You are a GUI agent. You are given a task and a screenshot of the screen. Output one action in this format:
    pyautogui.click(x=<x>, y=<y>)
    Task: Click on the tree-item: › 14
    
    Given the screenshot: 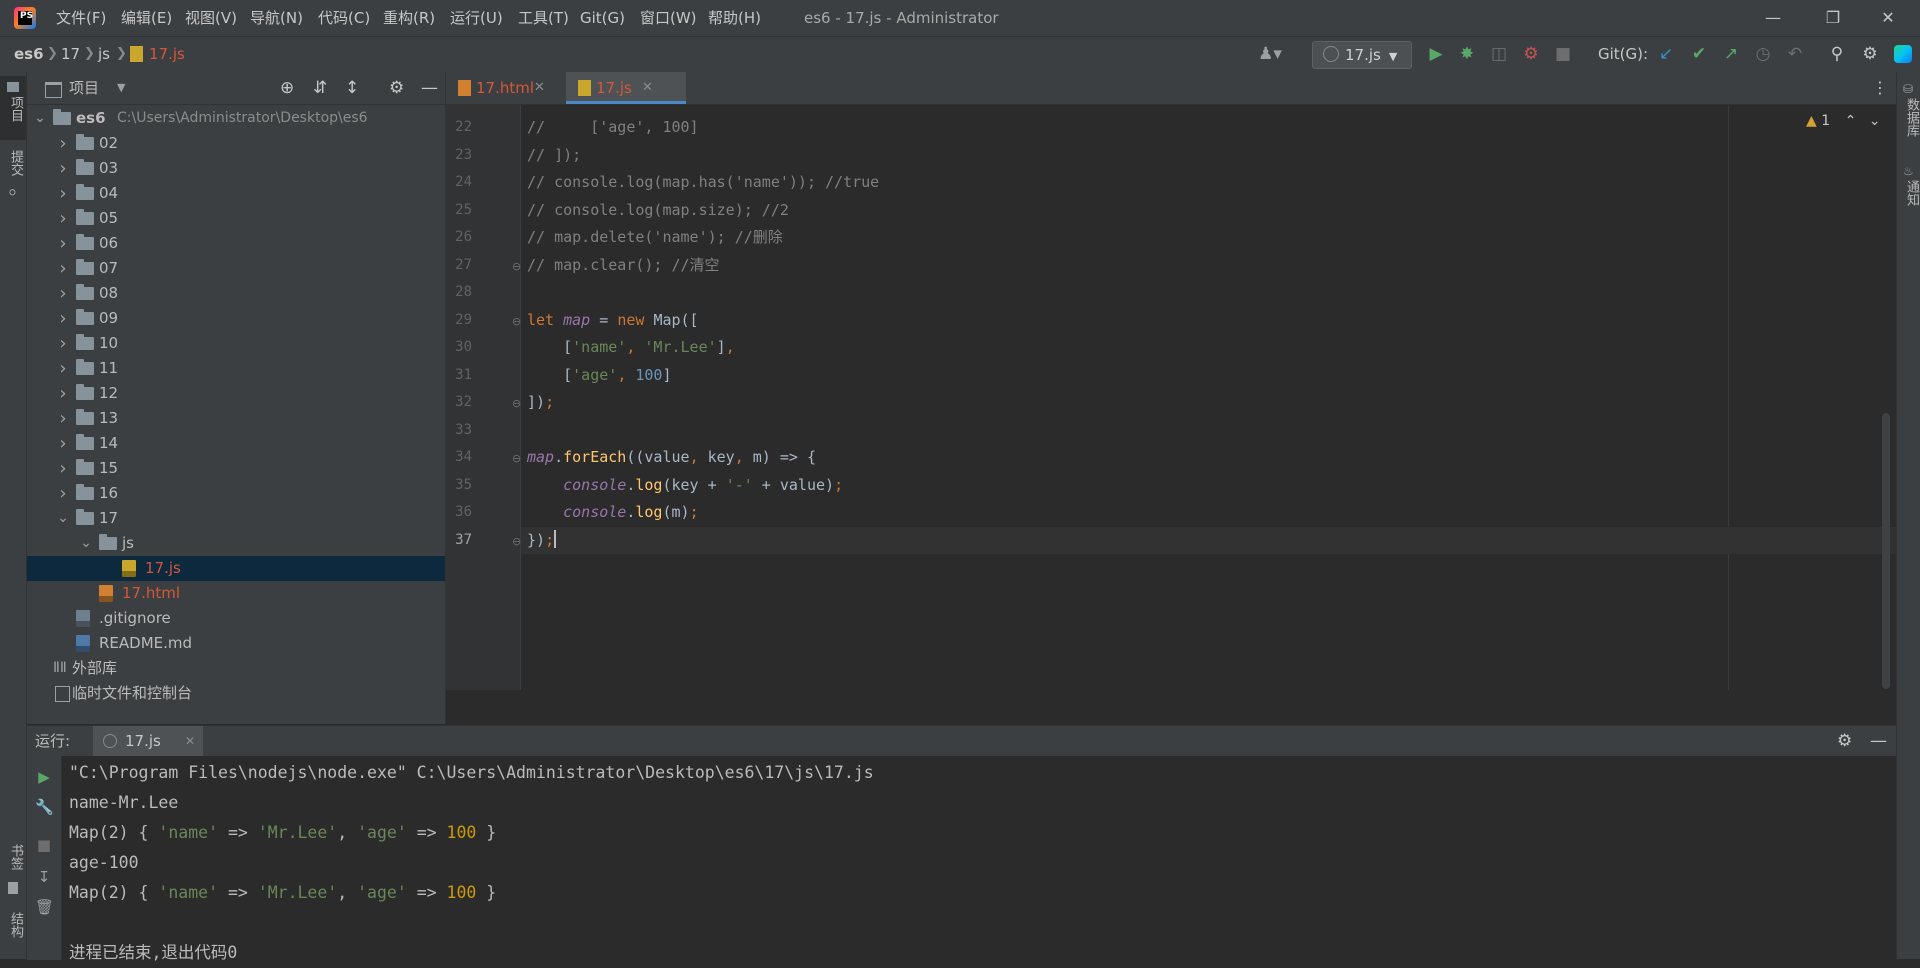 What is the action you would take?
    pyautogui.click(x=236, y=443)
    